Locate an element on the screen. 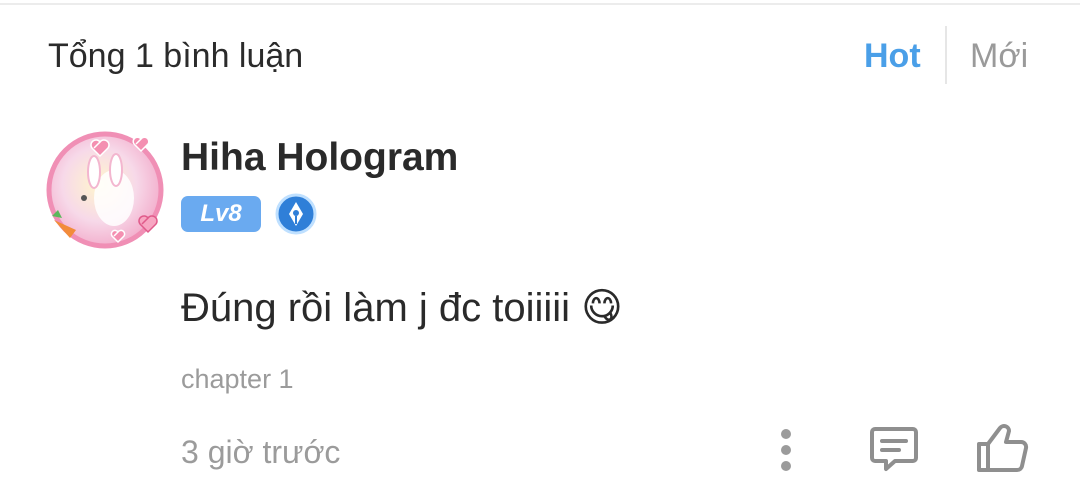 The width and height of the screenshot is (1080, 487). avatar is located at coordinates (105, 189).